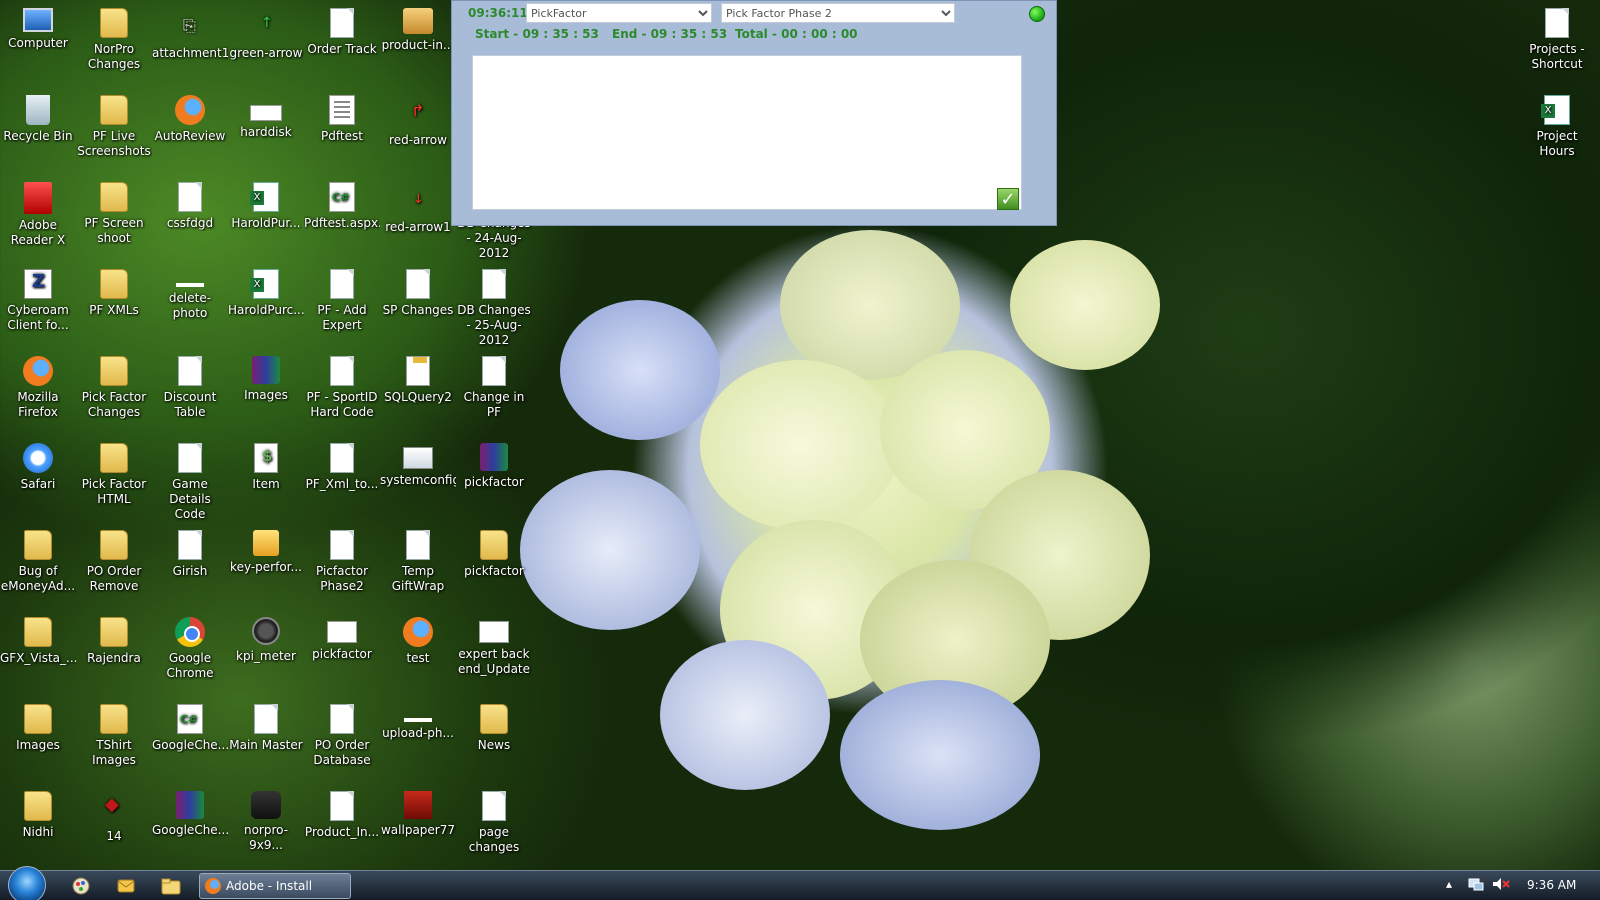 The image size is (1600, 900). Describe the element at coordinates (342, 133) in the screenshot. I see `desktop-icon-pdftest: Pdftest` at that location.